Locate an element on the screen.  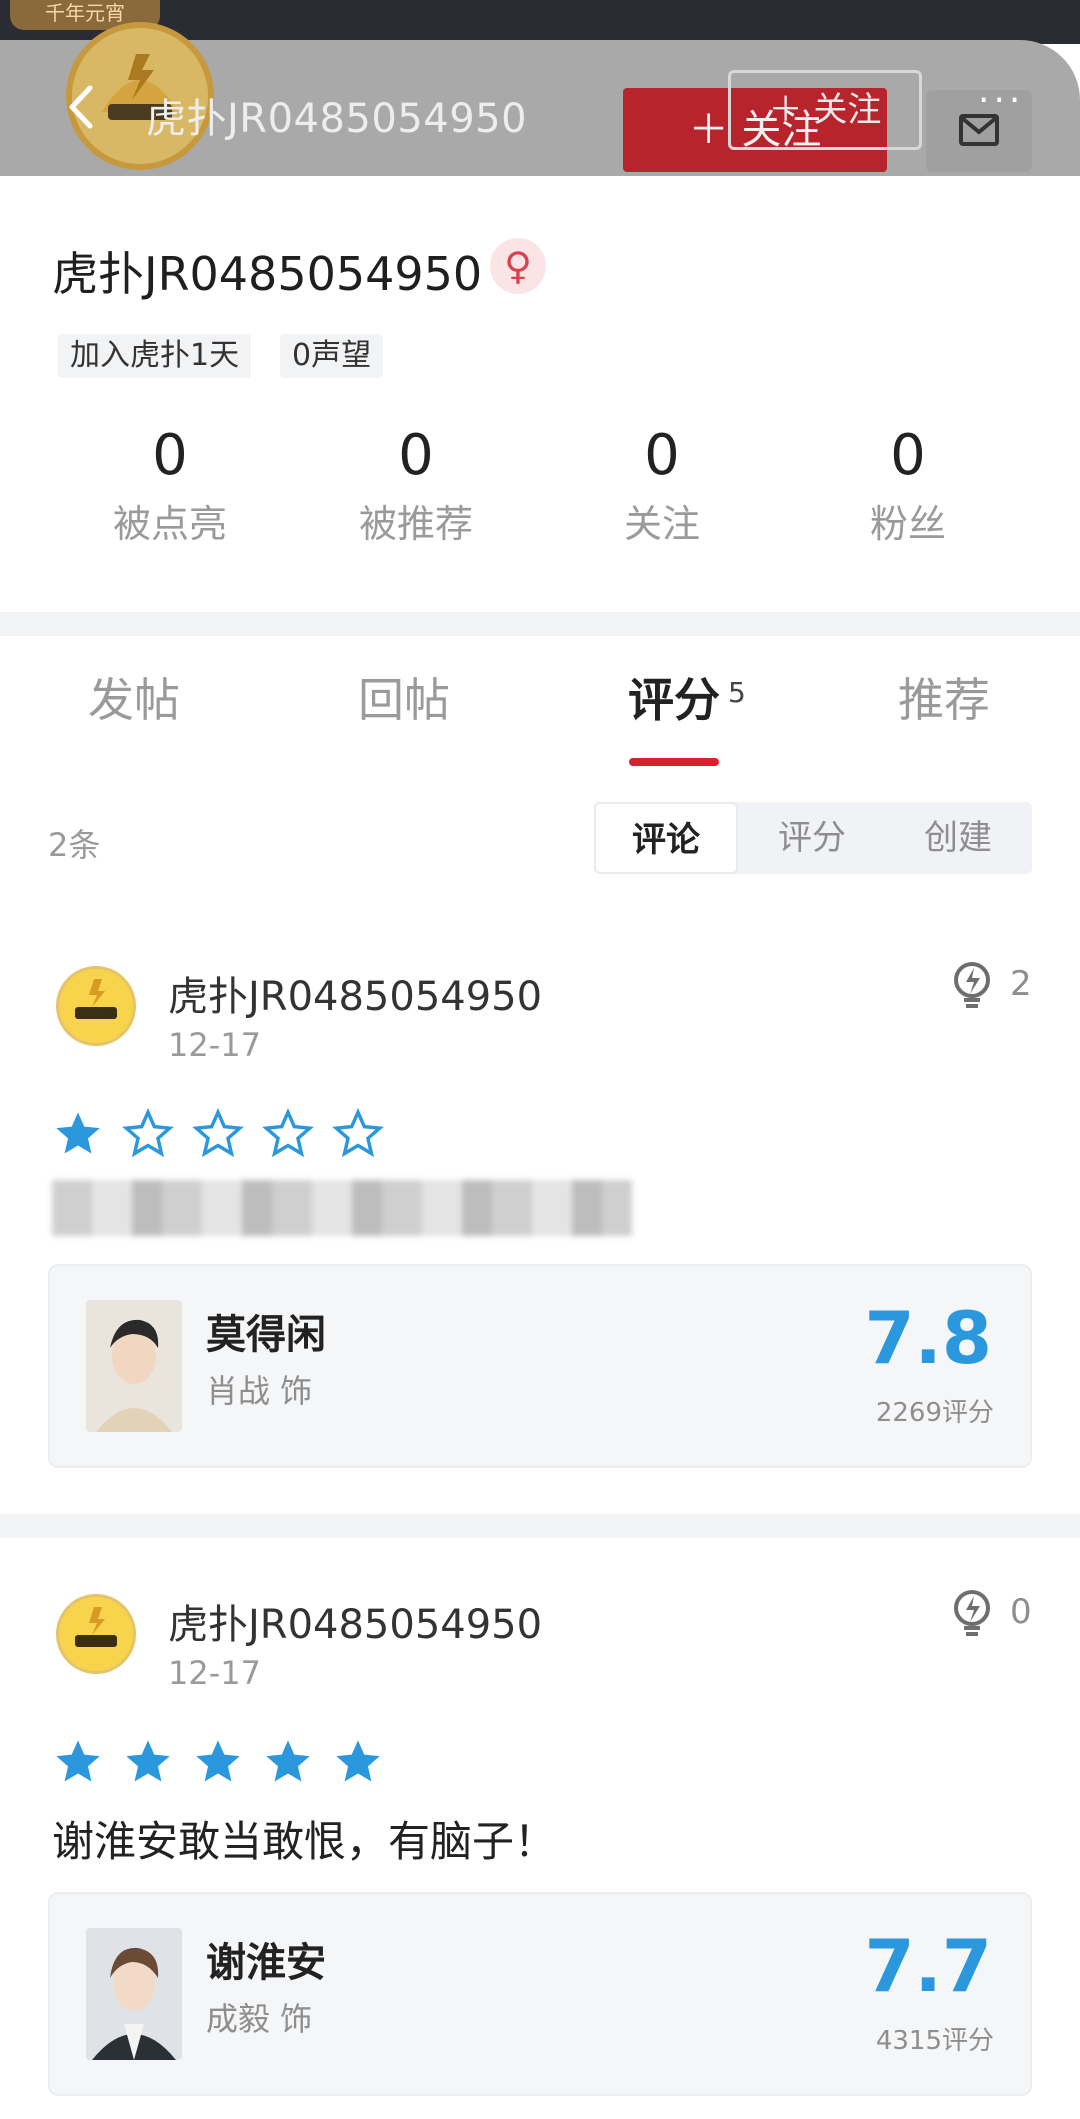
follow-button-ghost: ＋ 关注 is located at coordinates (825, 110).